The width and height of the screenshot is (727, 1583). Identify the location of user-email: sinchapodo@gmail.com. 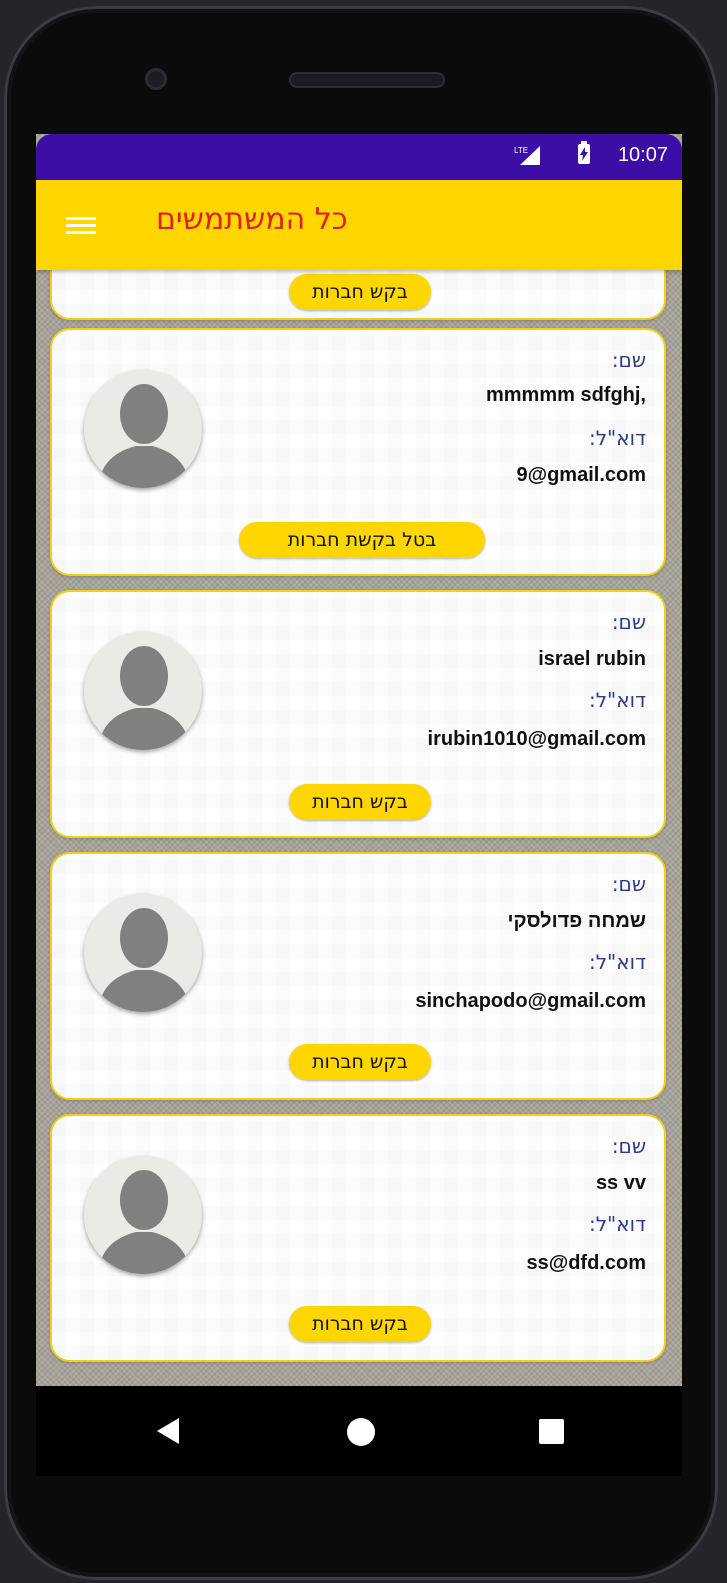
(530, 1001).